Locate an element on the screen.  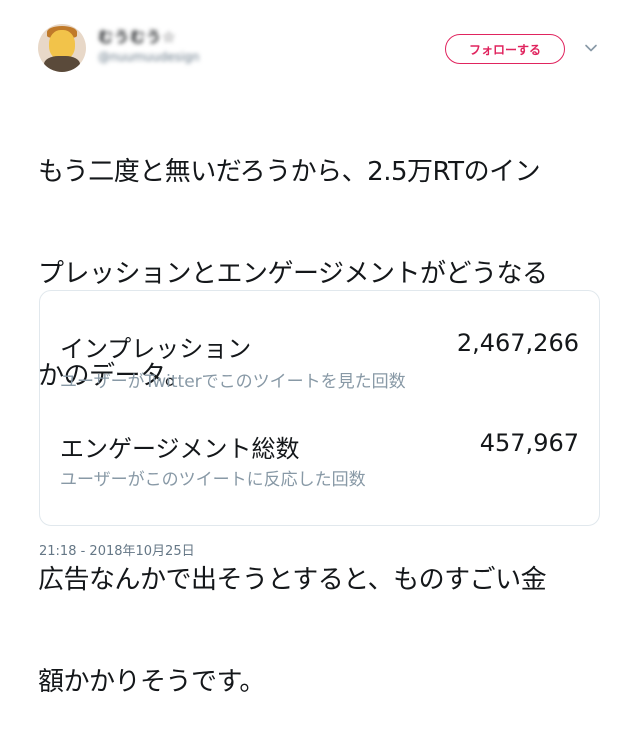
engagements-label: エンゲージメント総数 is located at coordinates (180, 449).